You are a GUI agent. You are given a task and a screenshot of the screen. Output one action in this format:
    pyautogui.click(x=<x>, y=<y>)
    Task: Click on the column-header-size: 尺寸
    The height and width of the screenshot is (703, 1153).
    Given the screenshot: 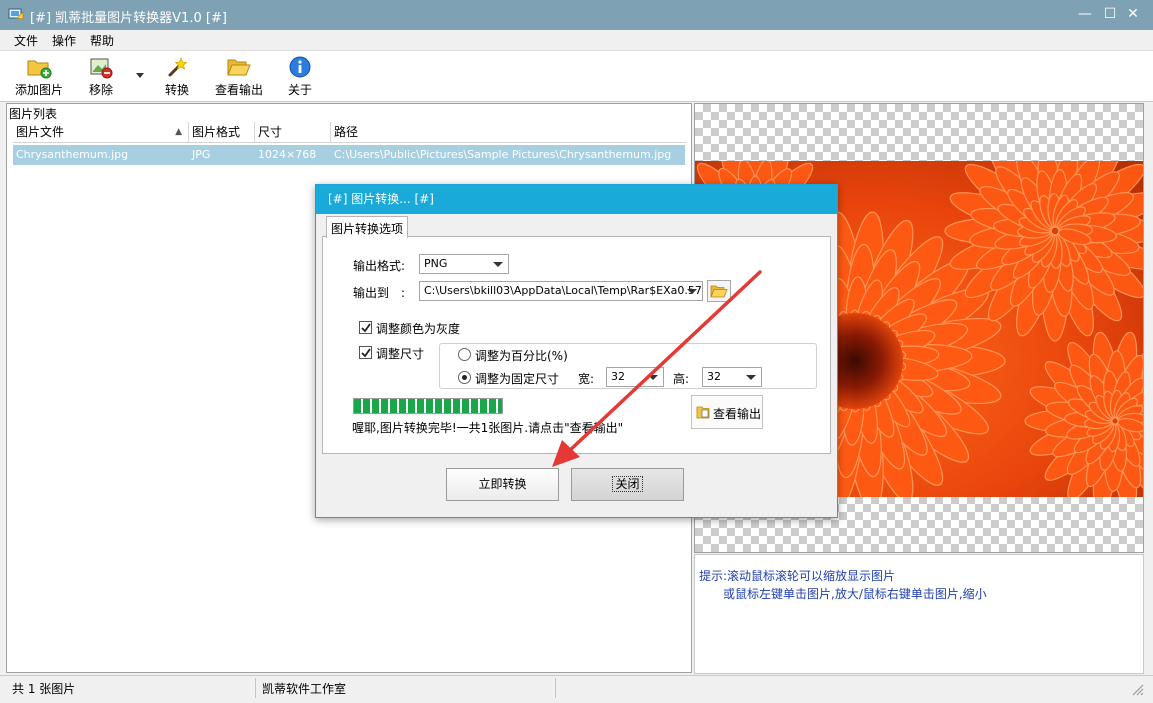 What is the action you would take?
    pyautogui.click(x=293, y=132)
    